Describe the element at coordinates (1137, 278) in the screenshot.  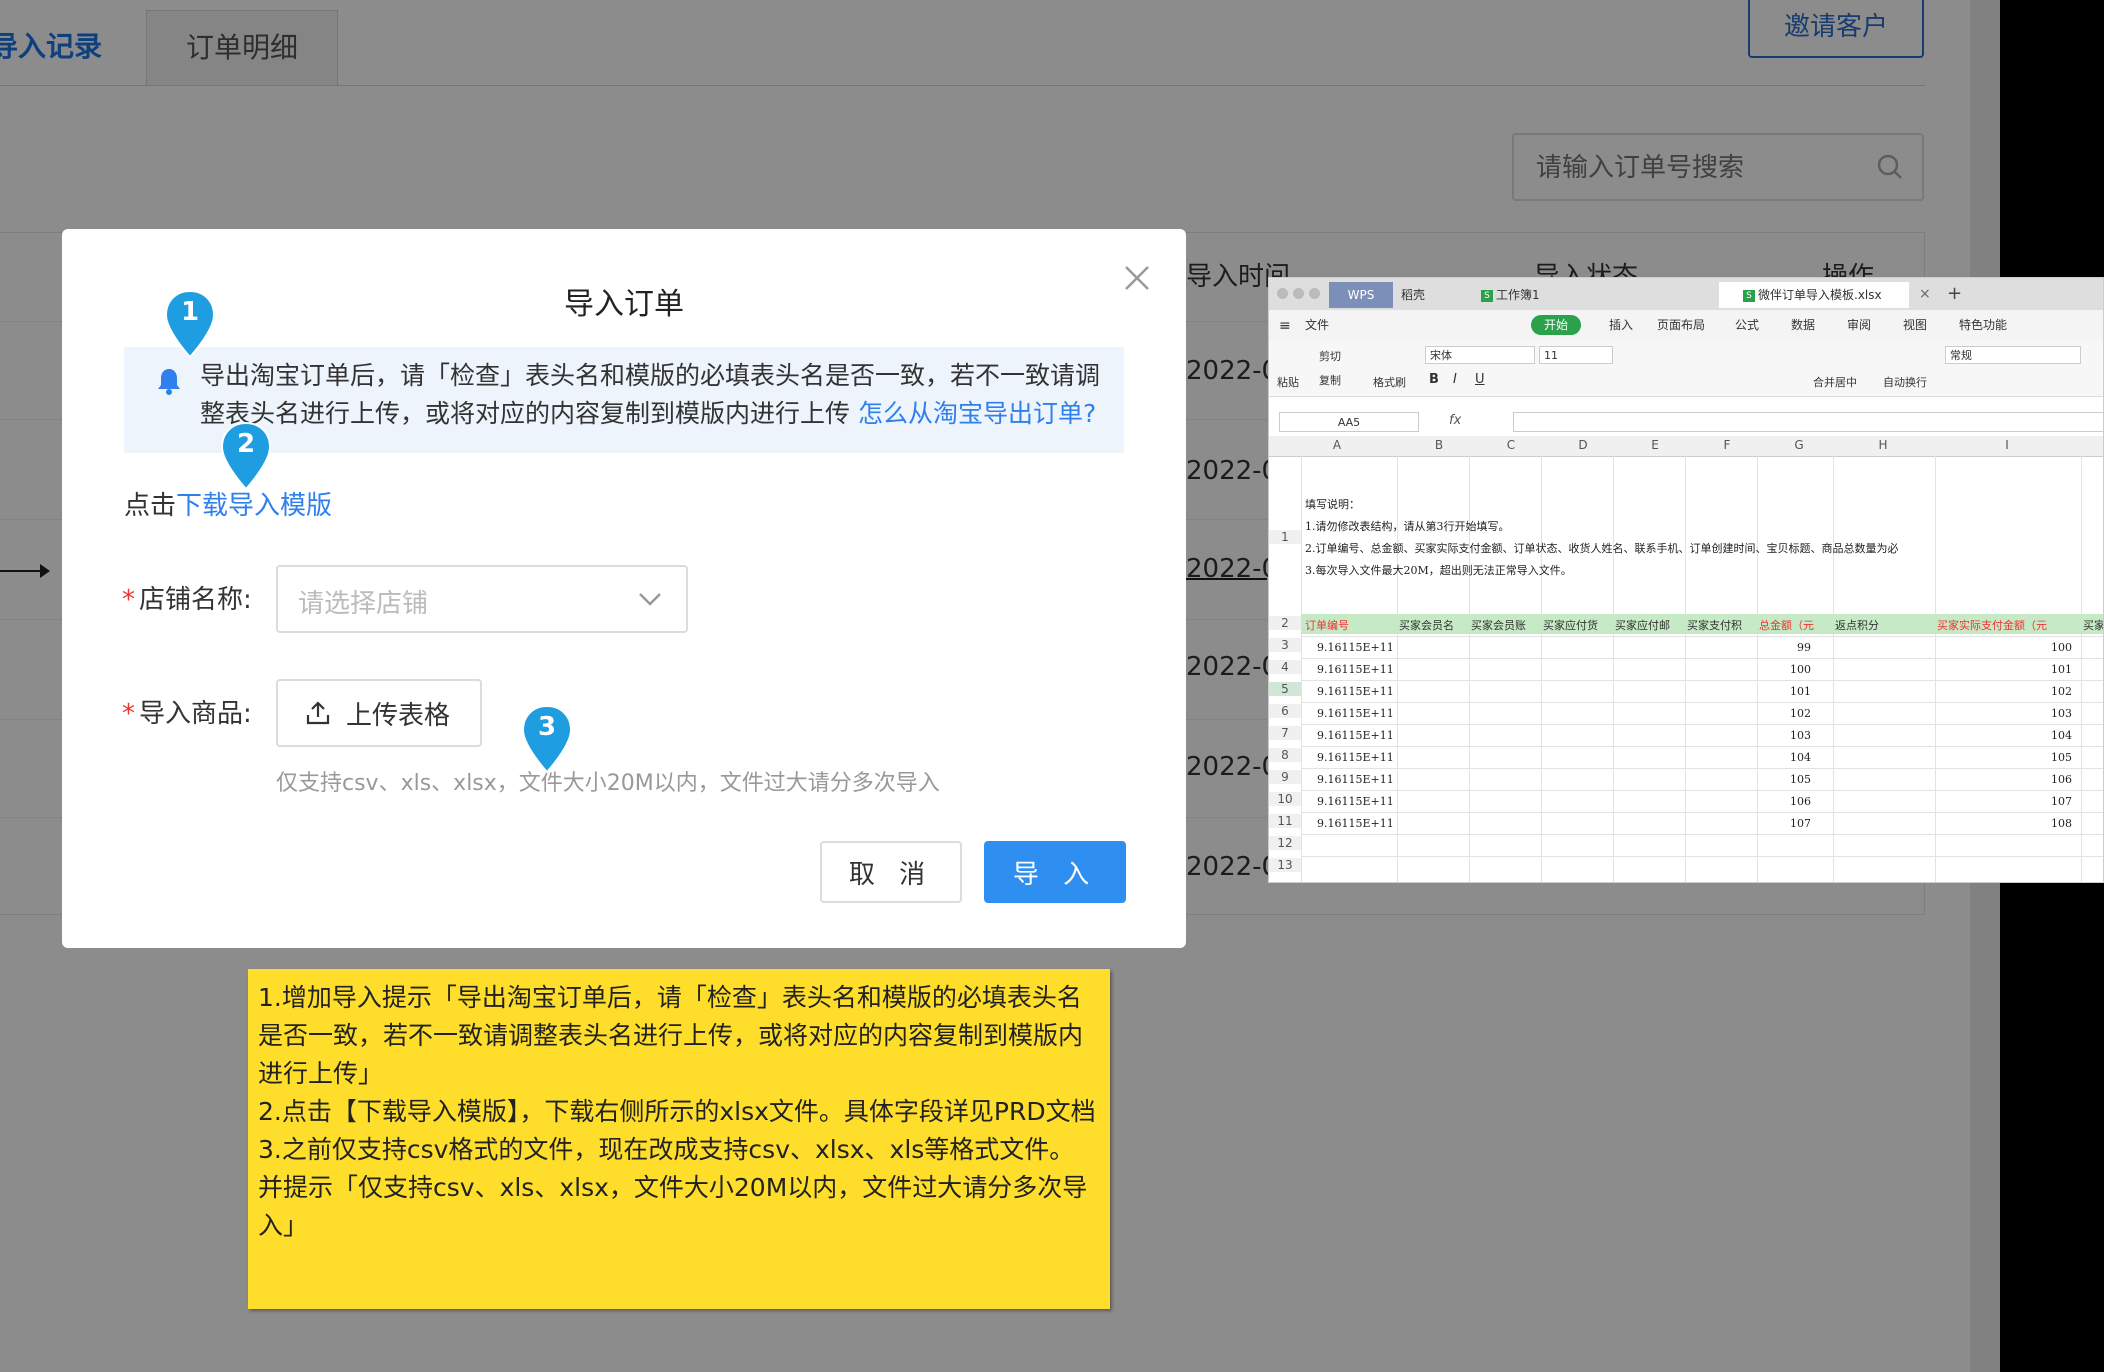
I see `close-icon` at that location.